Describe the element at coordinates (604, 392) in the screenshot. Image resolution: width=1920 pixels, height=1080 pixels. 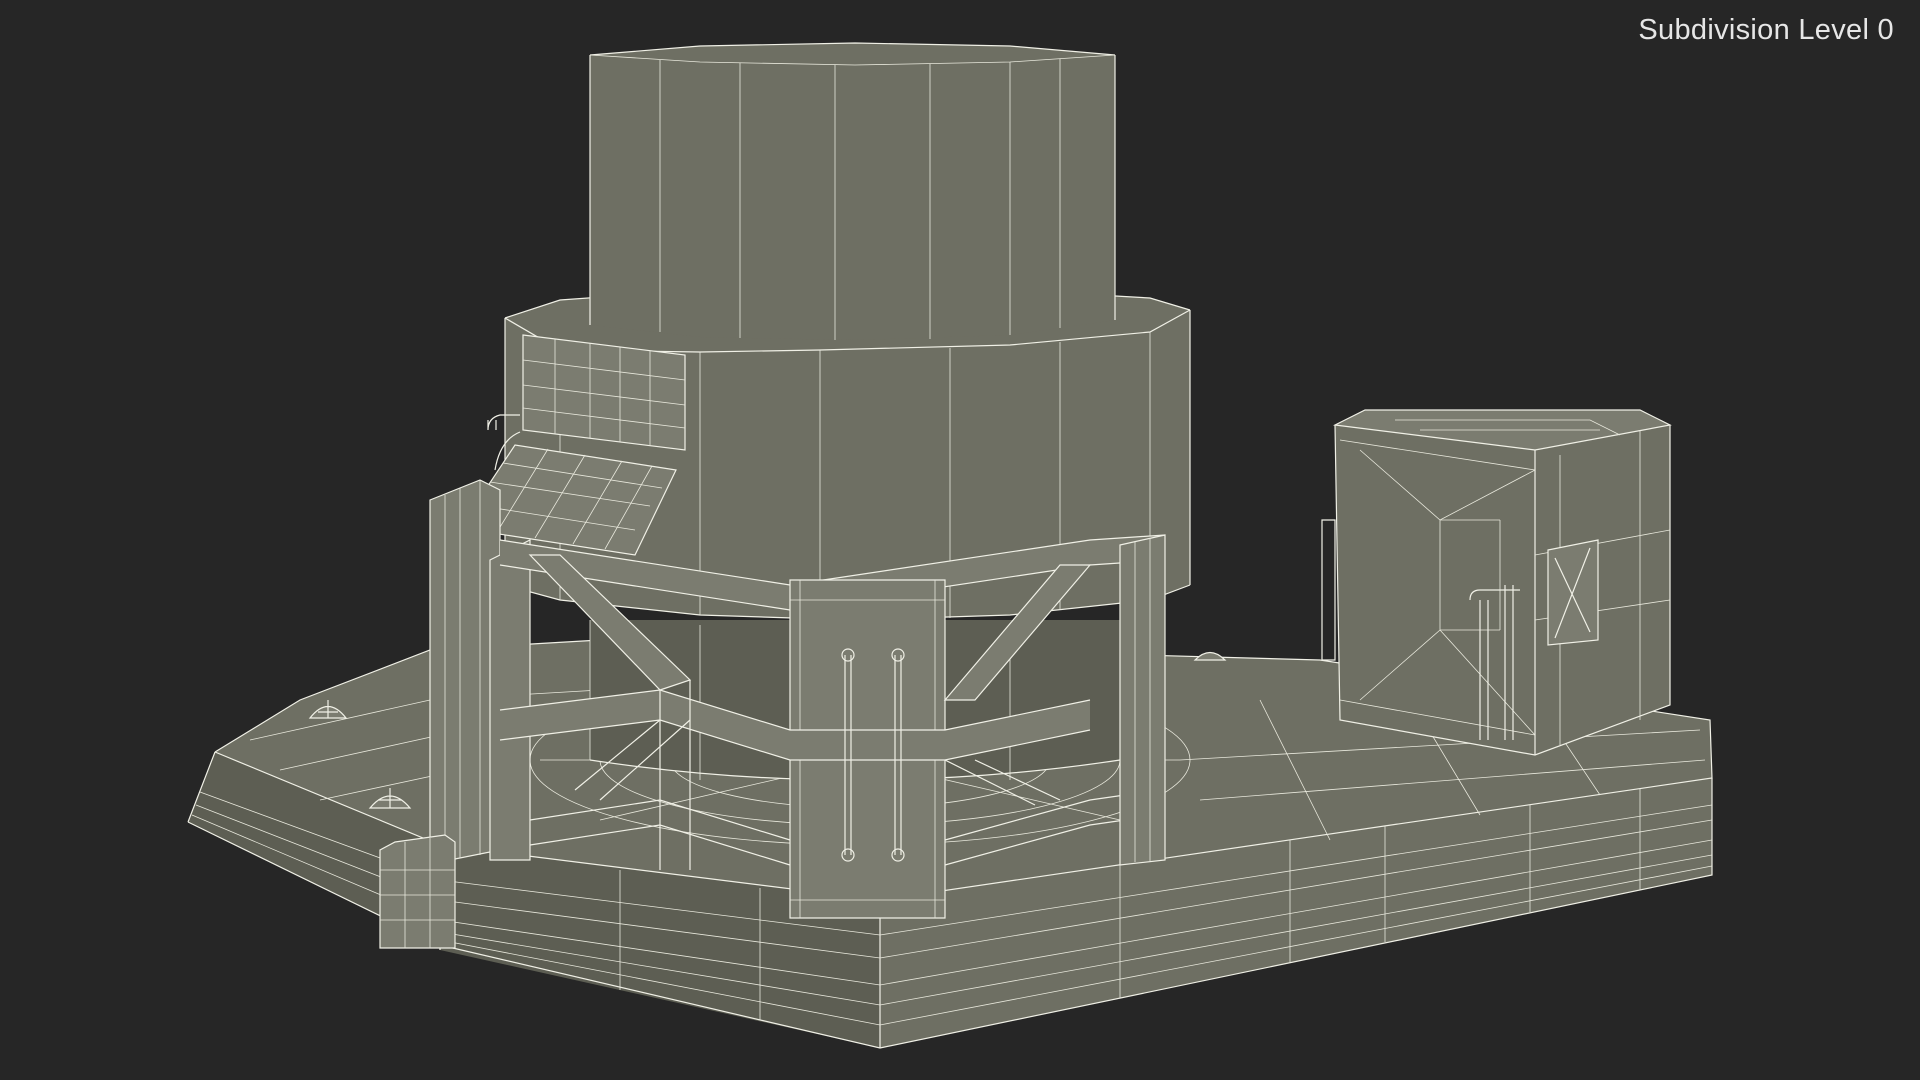
I see `grid-panel` at that location.